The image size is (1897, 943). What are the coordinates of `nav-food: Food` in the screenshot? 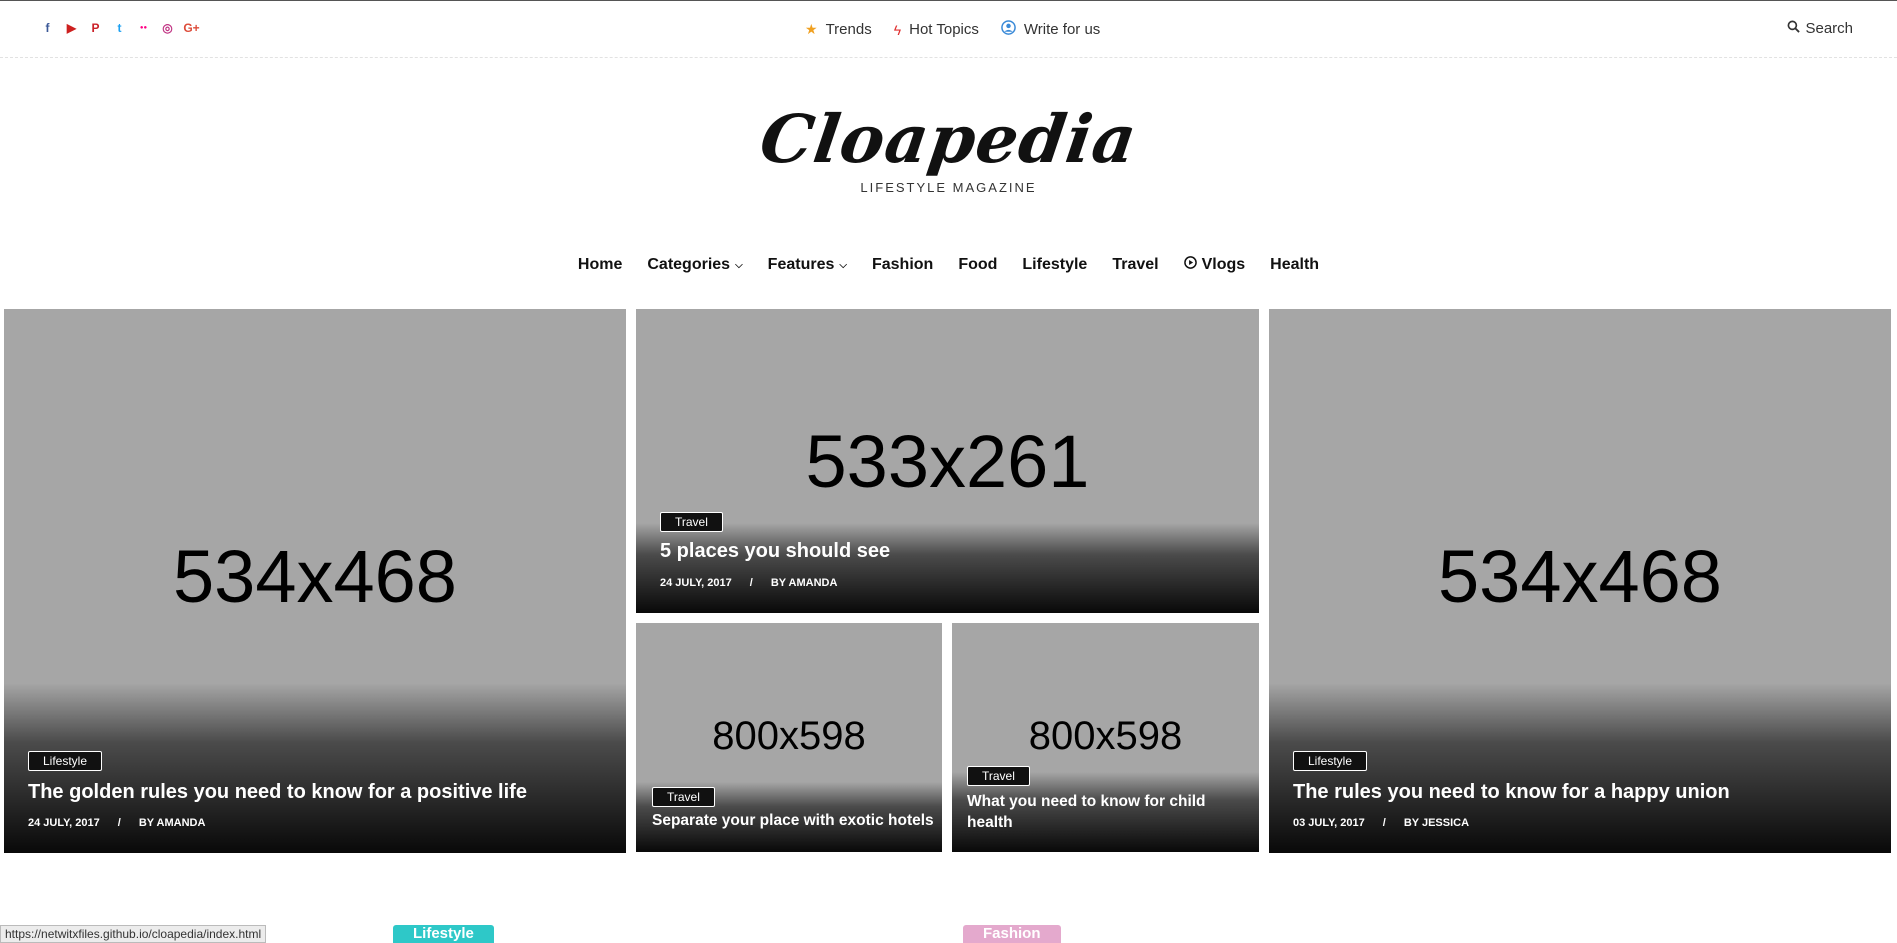 It's located at (977, 265).